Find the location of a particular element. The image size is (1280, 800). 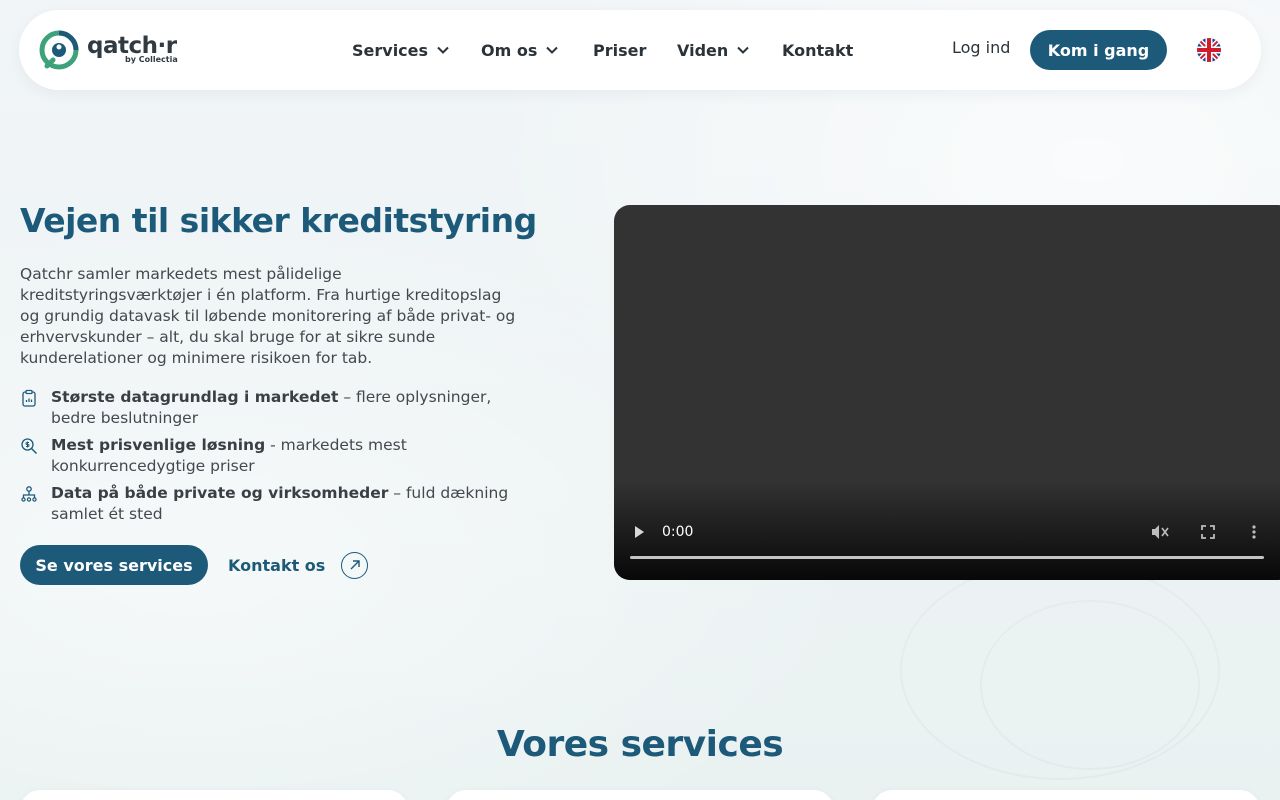

arrow-up-right-icon is located at coordinates (355, 565).